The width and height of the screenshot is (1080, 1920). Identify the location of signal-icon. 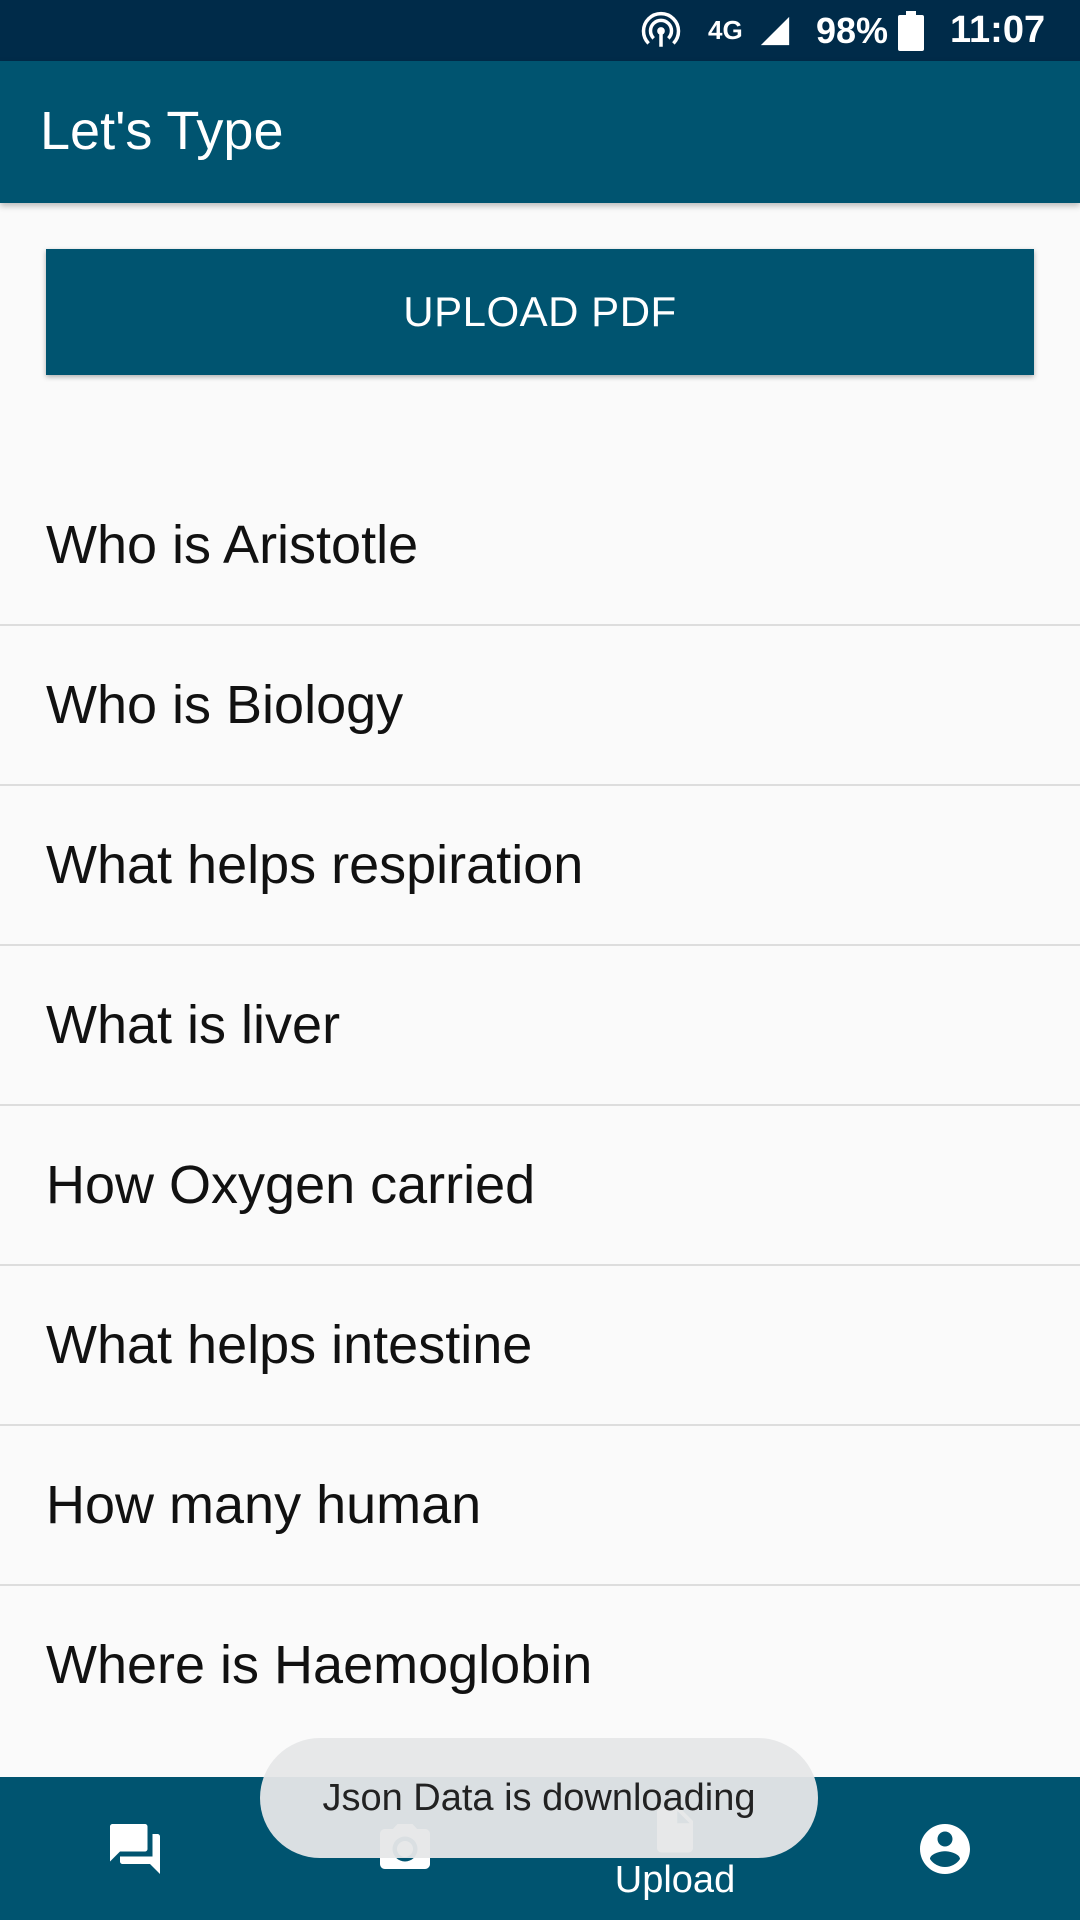
(775, 30).